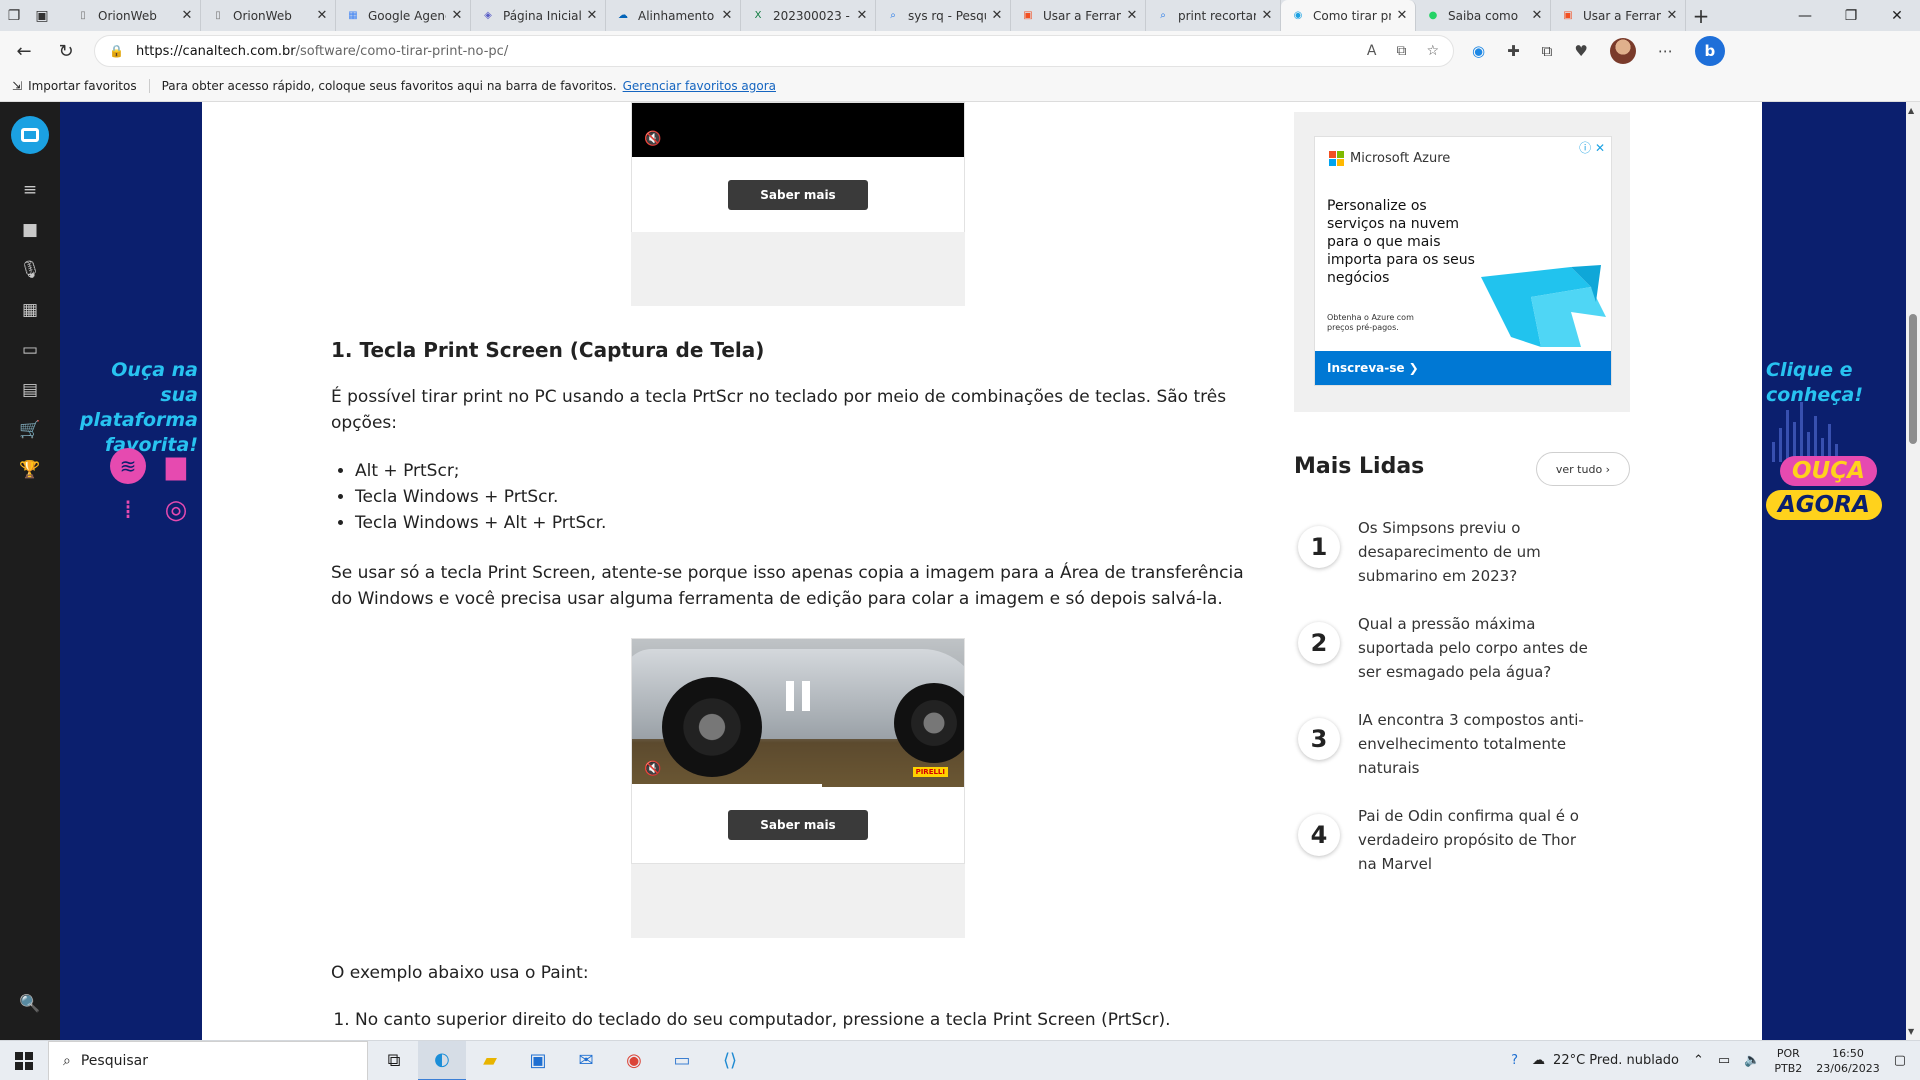 The height and width of the screenshot is (1080, 1920). Describe the element at coordinates (30, 190) in the screenshot. I see `menu-icon: ≡` at that location.